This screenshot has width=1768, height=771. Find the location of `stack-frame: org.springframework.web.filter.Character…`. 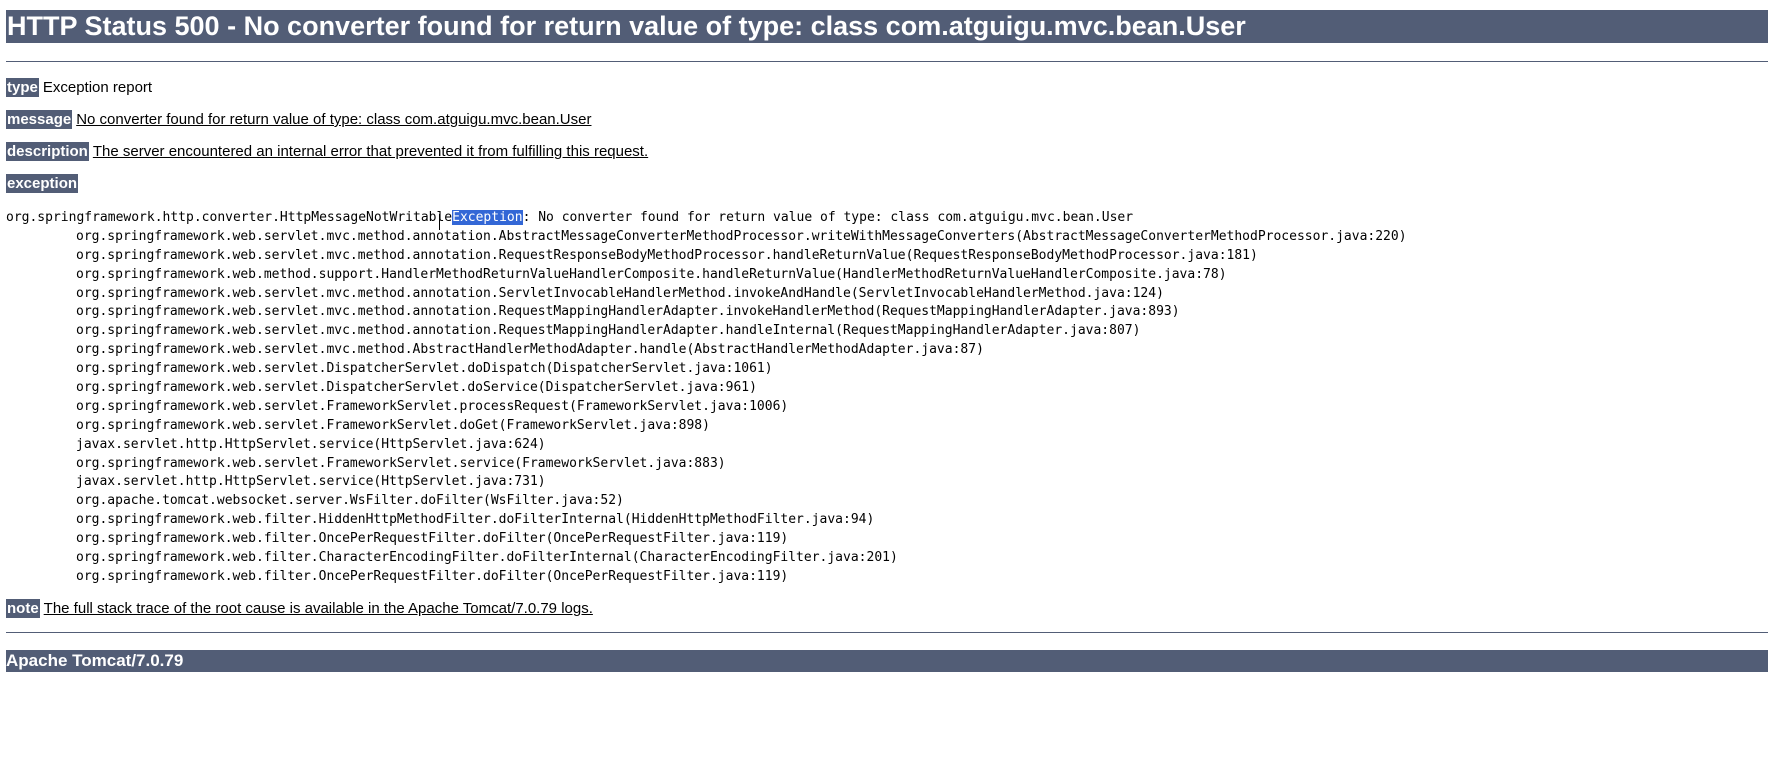

stack-frame: org.springframework.web.filter.Character… is located at coordinates (706, 558).